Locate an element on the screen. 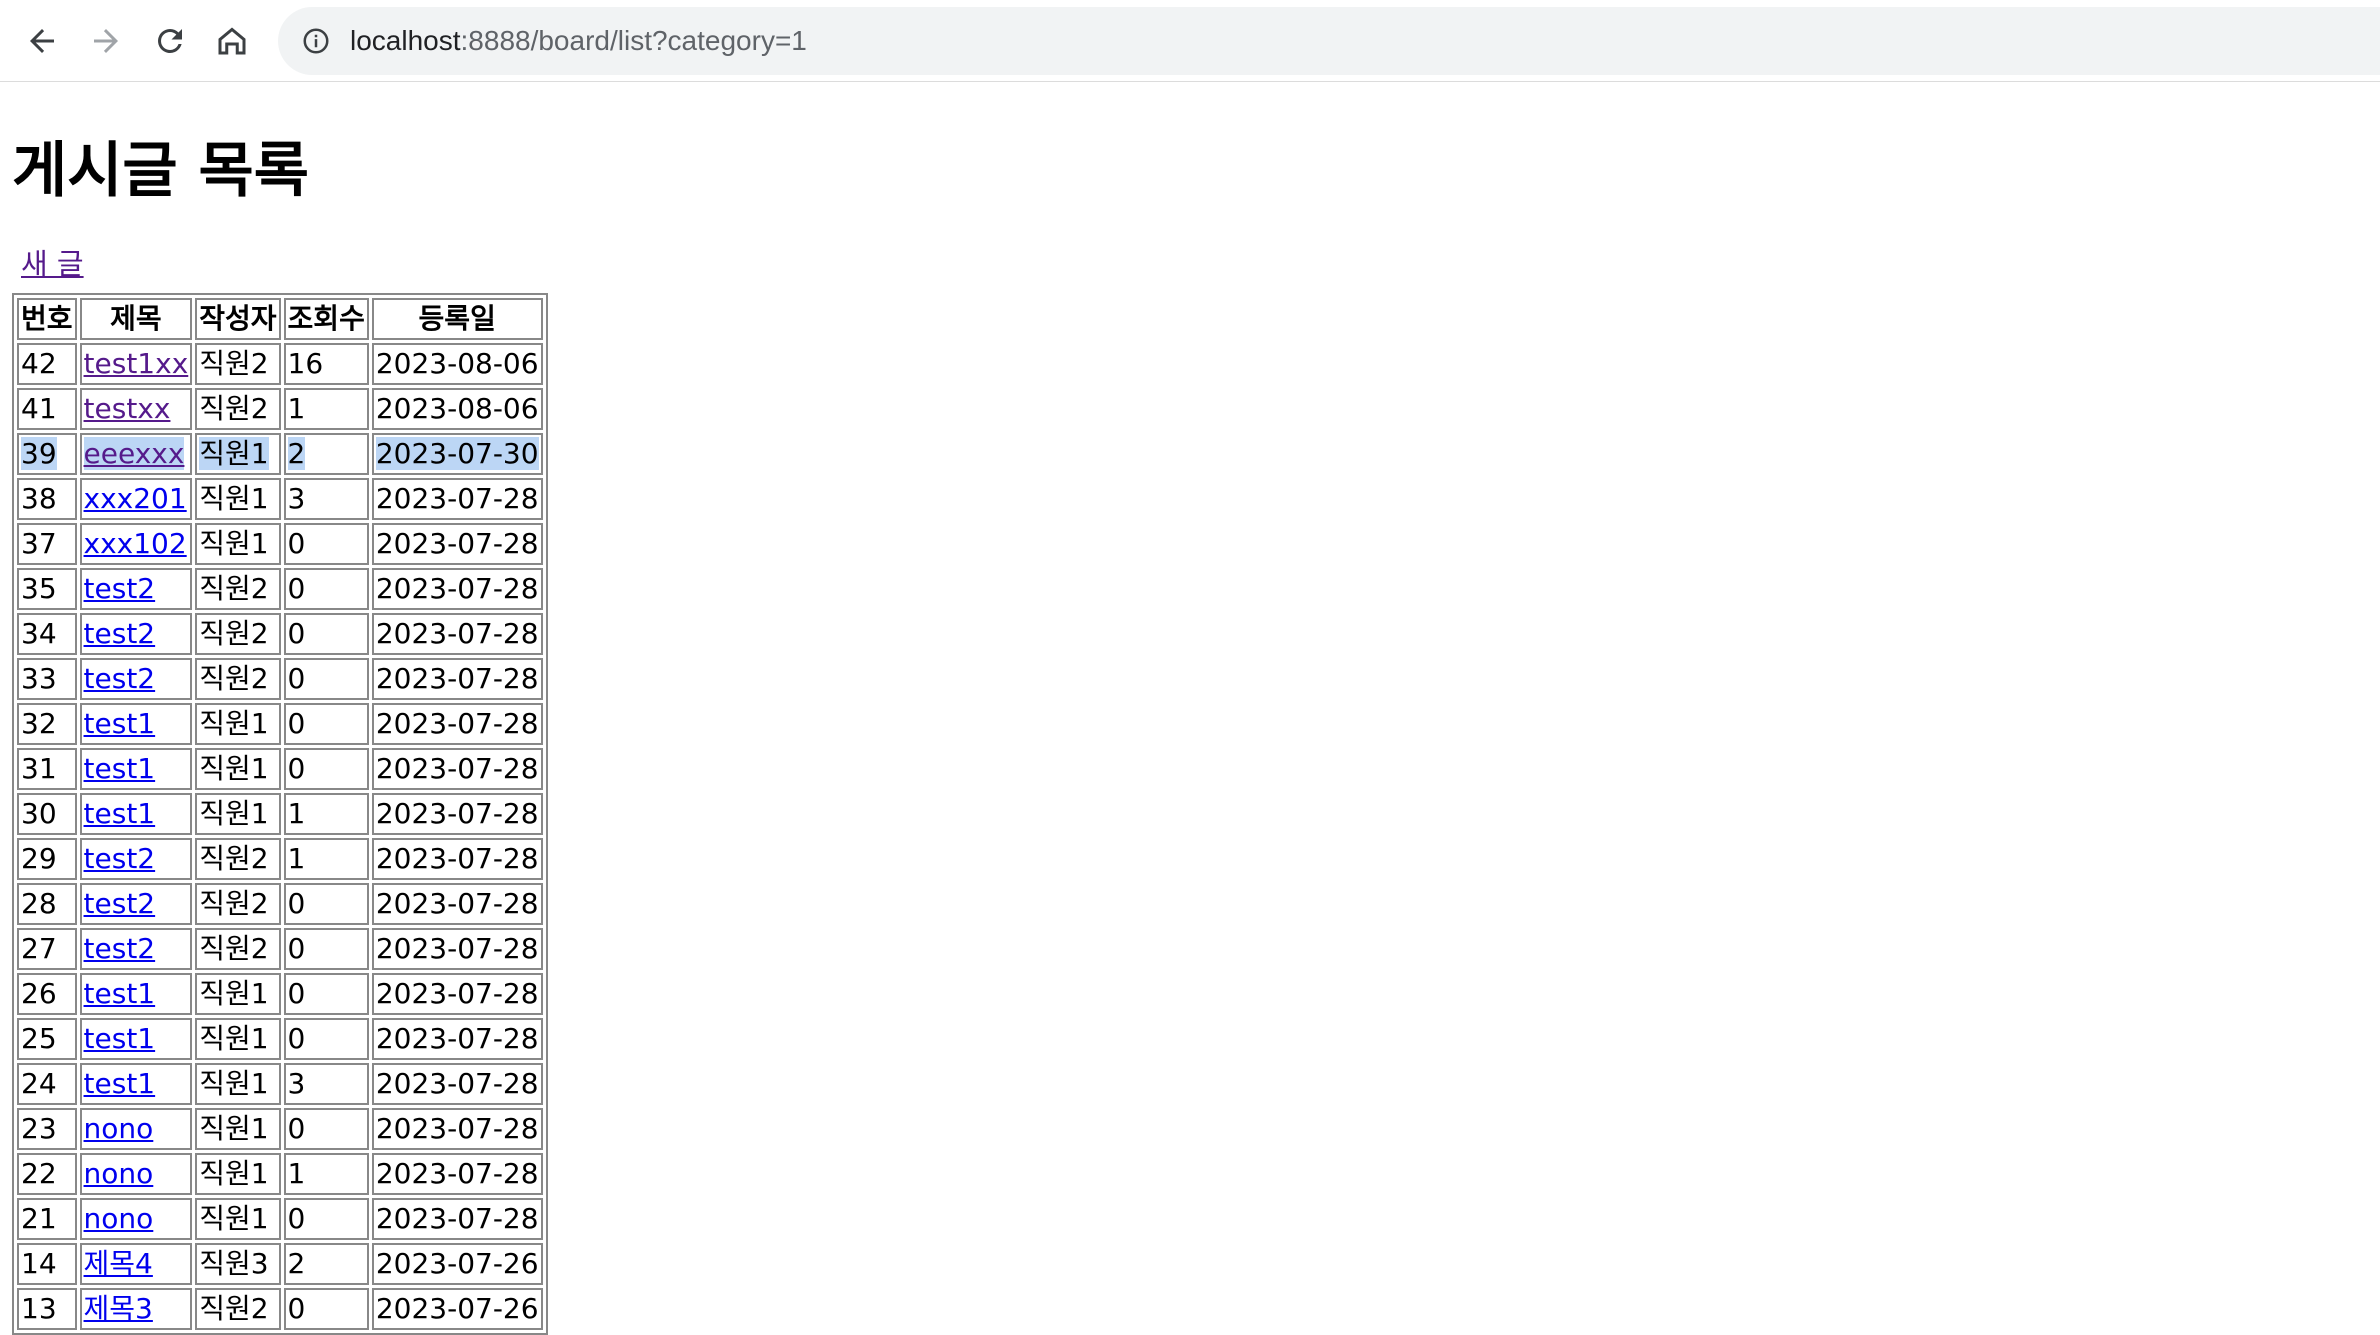 This screenshot has width=2380, height=1335. post-title-link: test1xx is located at coordinates (136, 363).